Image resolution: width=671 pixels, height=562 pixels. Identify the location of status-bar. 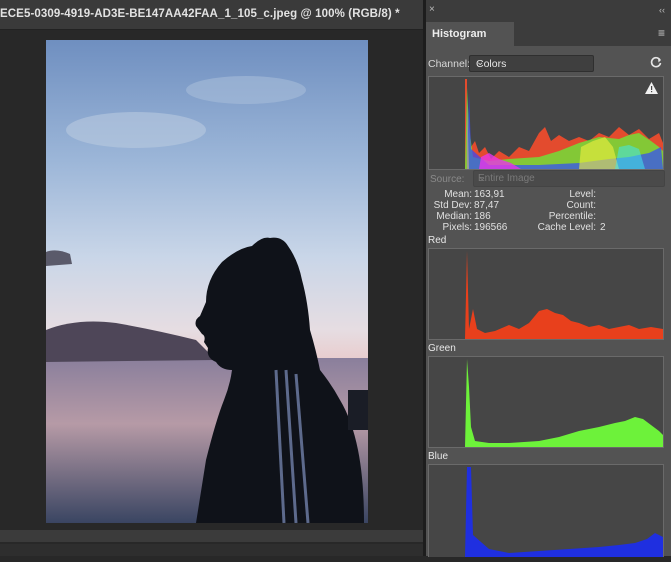
(211, 550).